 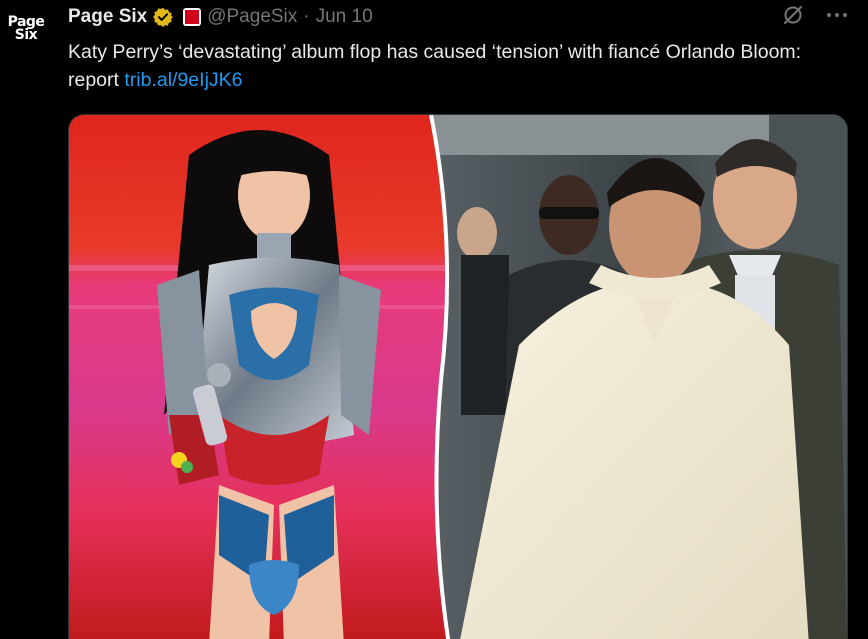 I want to click on avatar: Page Six, so click(x=26, y=28).